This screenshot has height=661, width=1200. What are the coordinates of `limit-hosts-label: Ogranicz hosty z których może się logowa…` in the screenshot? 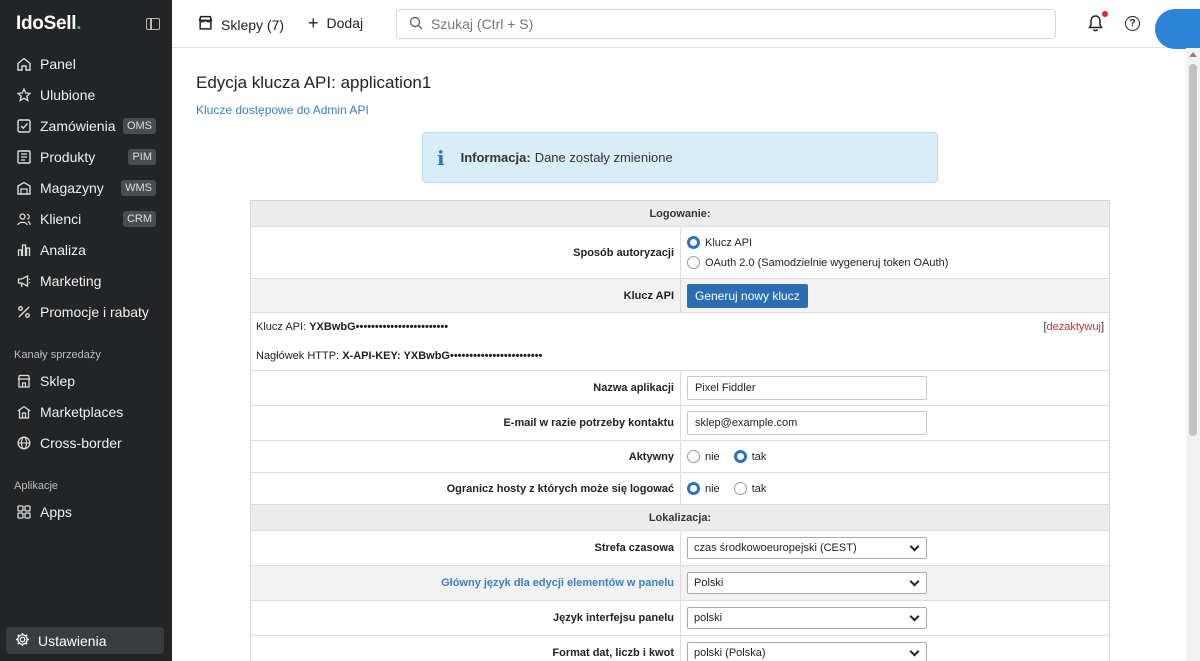 It's located at (466, 488).